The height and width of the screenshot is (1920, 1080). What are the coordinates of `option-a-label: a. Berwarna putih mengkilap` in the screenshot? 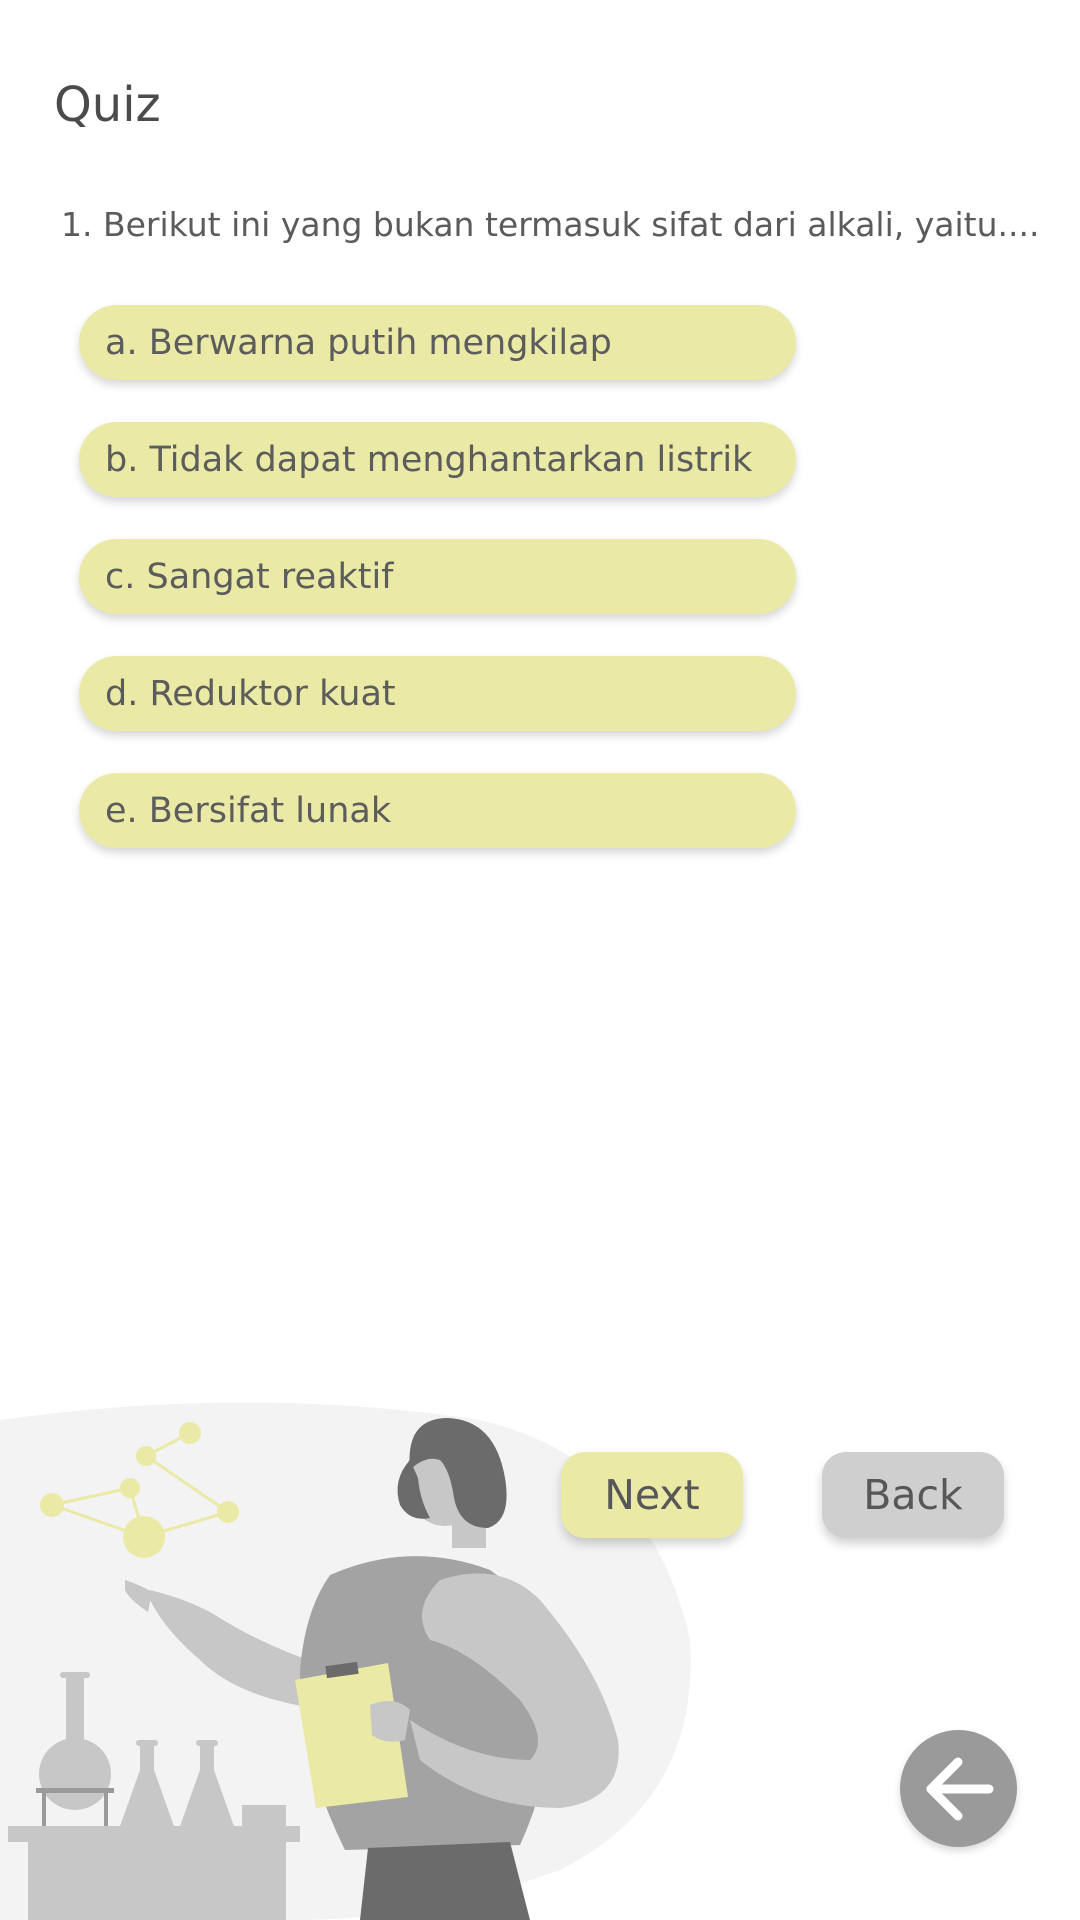 It's located at (358, 342).